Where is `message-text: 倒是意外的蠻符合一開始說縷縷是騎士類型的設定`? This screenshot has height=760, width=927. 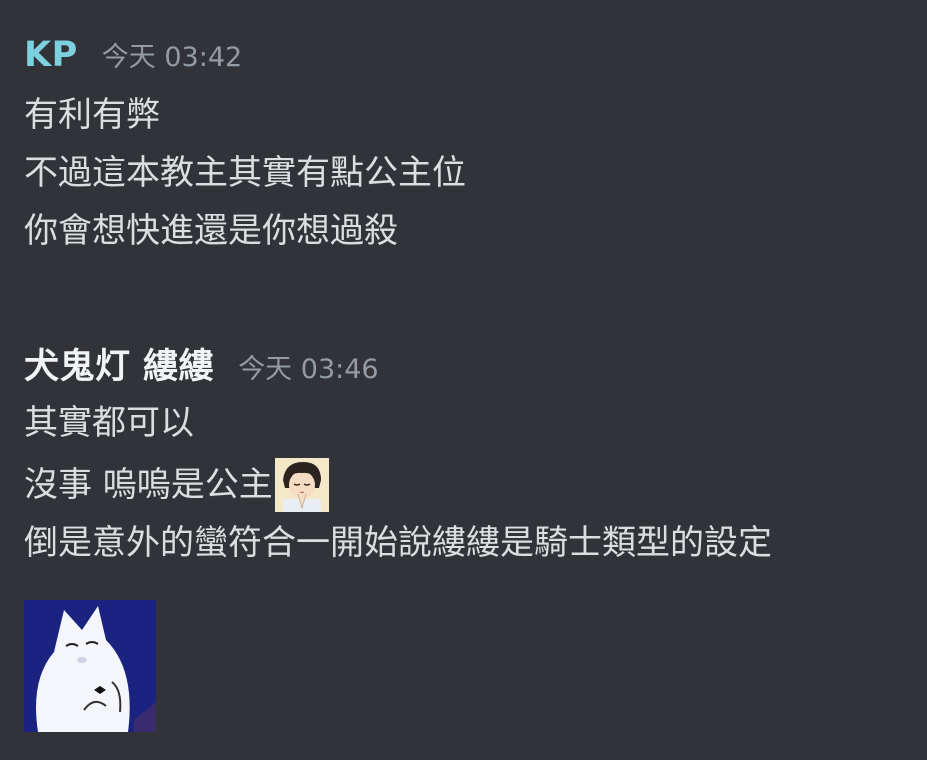 message-text: 倒是意外的蠻符合一開始說縷縷是騎士類型的設定 is located at coordinates (398, 543).